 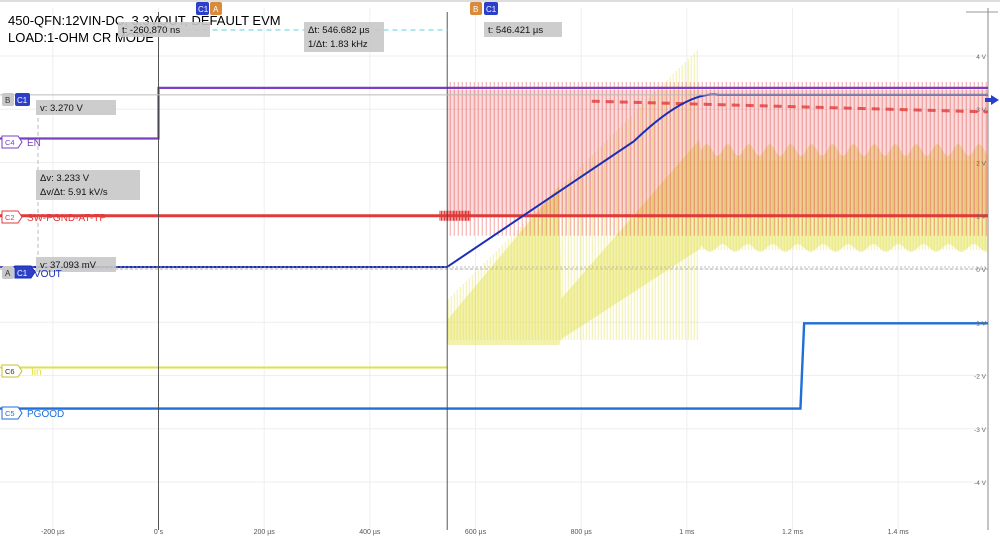 What do you see at coordinates (793, 532) in the screenshot?
I see `x-tick-label: 1.2 ms` at bounding box center [793, 532].